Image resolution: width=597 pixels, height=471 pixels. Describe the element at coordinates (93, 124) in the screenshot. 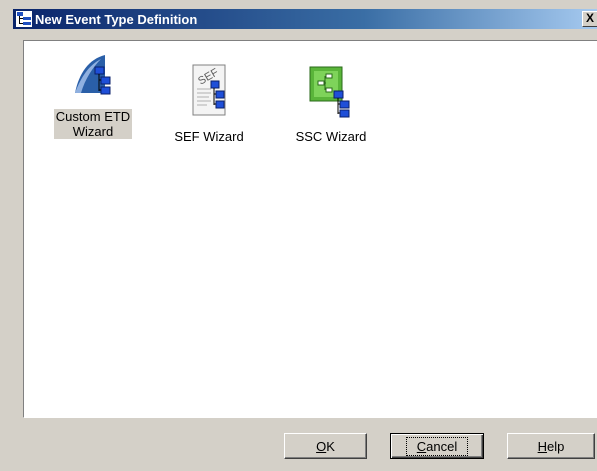

I see `wizard-label-custom-etd: Custom ETD Wizard` at that location.